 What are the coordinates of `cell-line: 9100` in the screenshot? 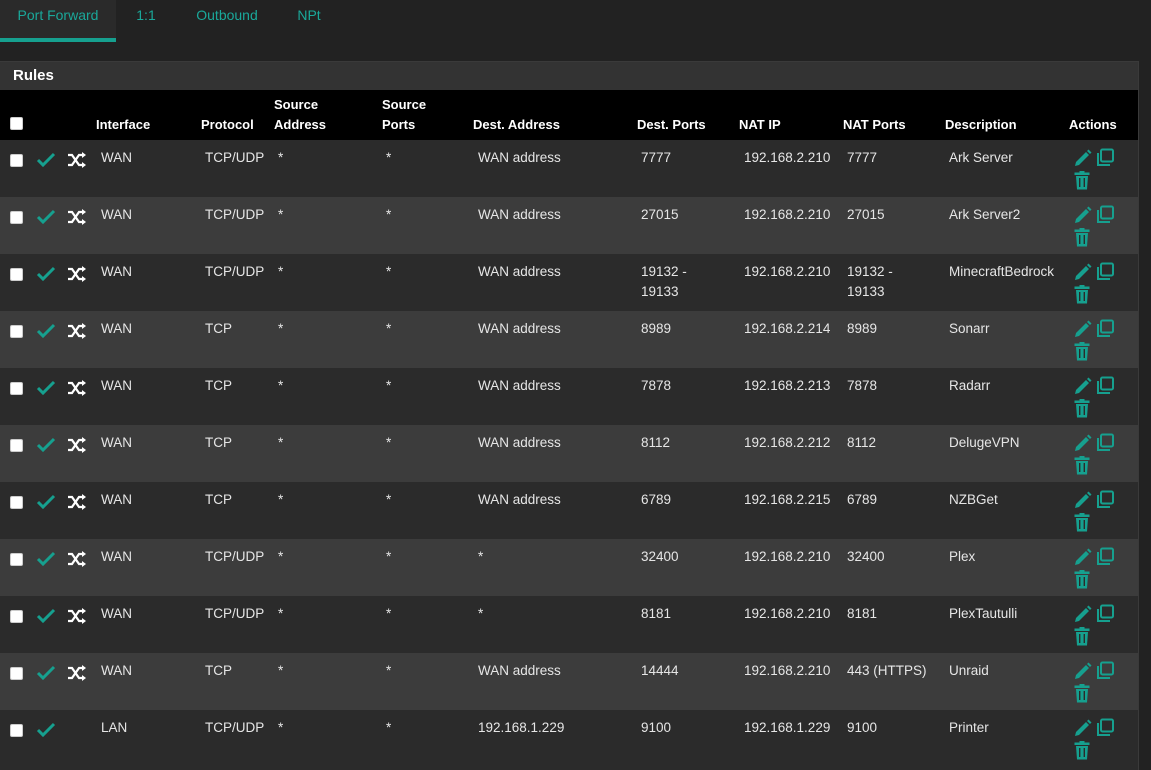 It's located at (862, 727).